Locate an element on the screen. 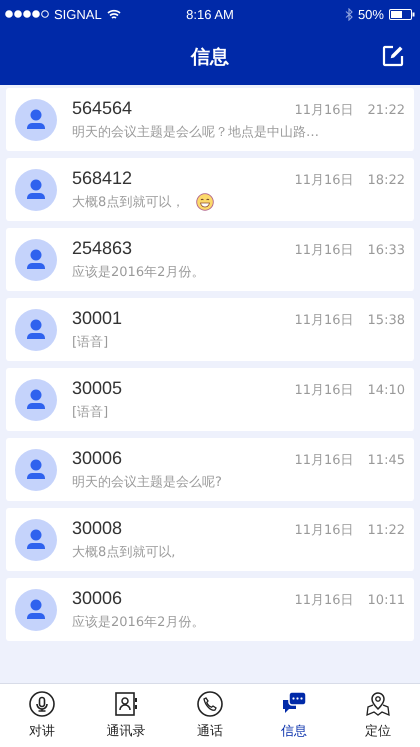 The image size is (420, 747). battery-icon is located at coordinates (401, 14).